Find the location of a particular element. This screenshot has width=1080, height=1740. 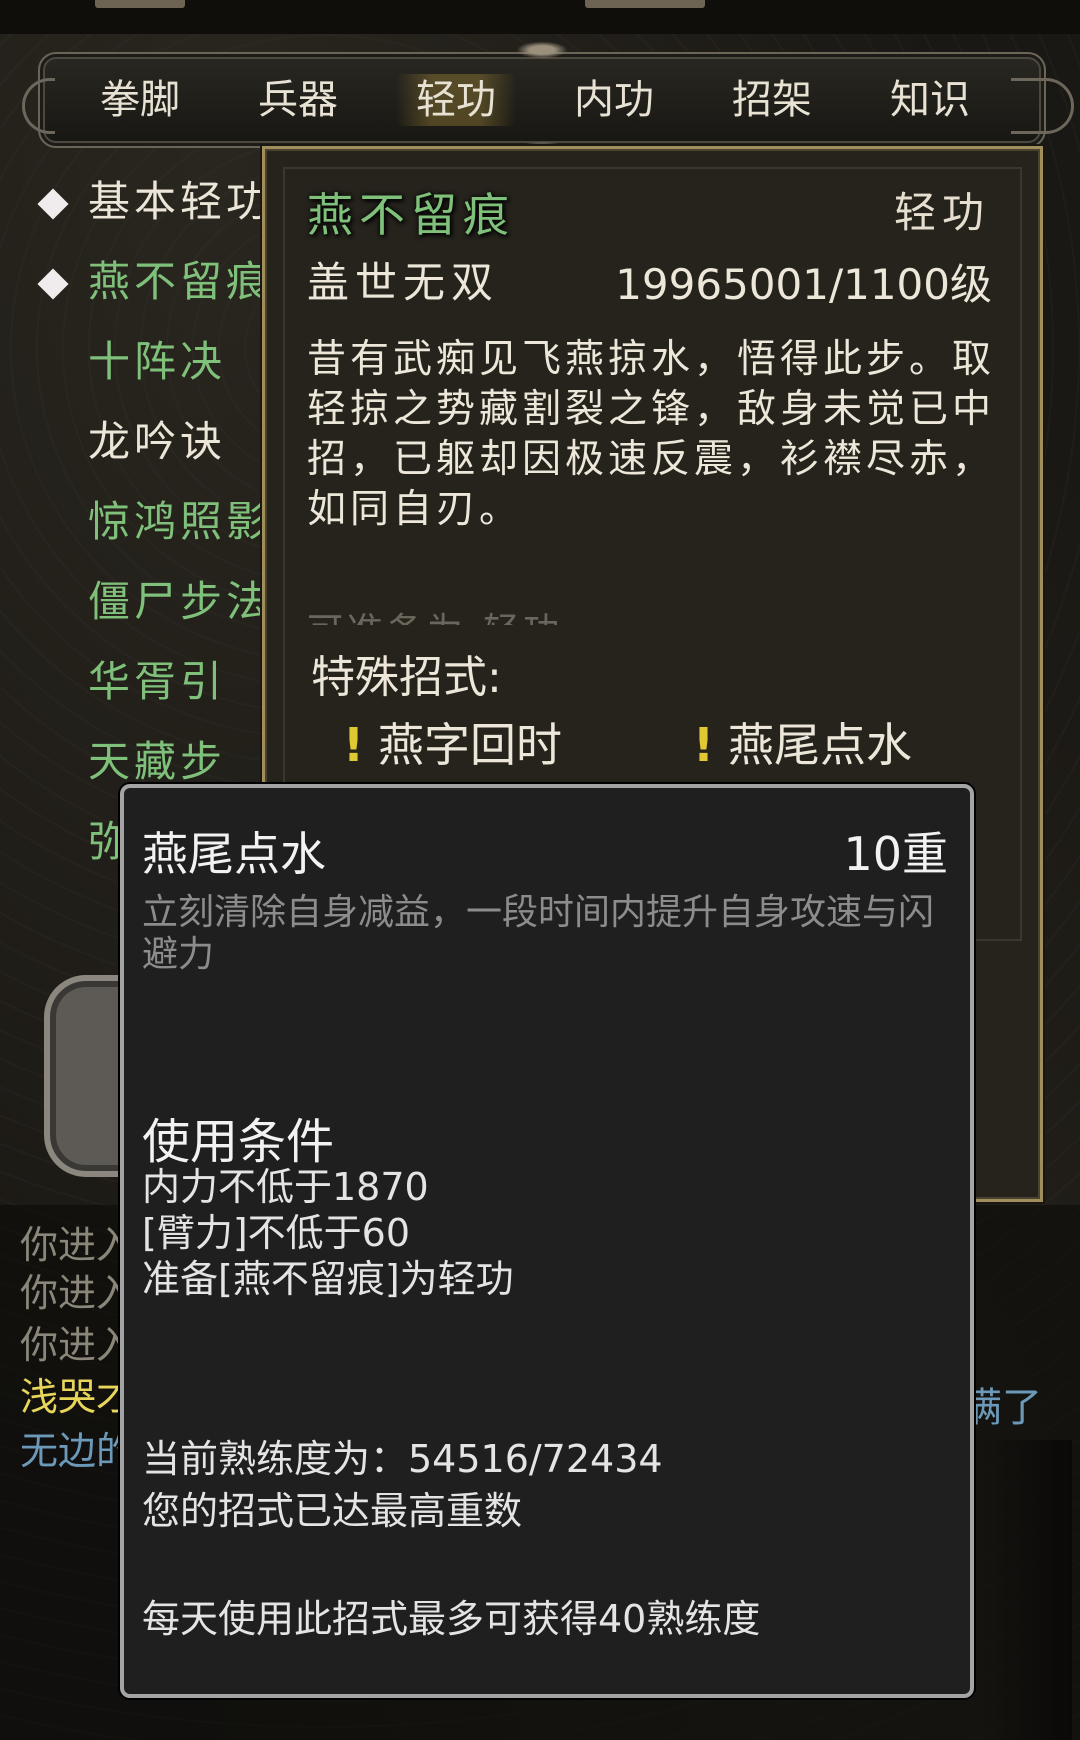

proficiency-text: 当前熟练度为：54516/72434 is located at coordinates (402, 1459).